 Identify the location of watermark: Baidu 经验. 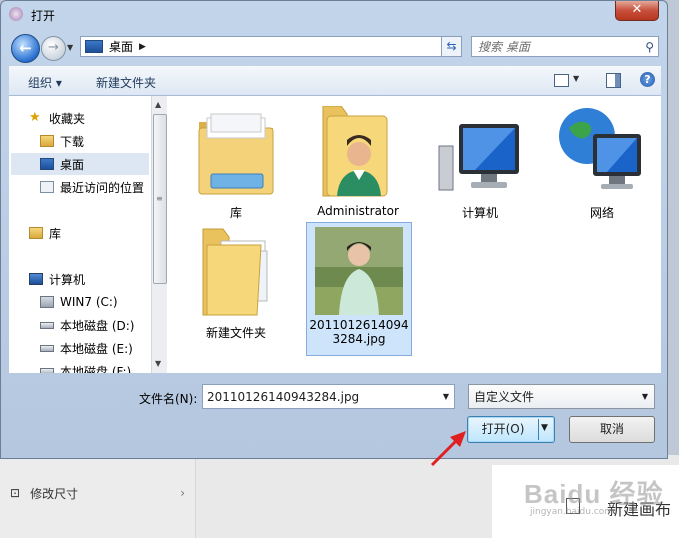
(594, 494).